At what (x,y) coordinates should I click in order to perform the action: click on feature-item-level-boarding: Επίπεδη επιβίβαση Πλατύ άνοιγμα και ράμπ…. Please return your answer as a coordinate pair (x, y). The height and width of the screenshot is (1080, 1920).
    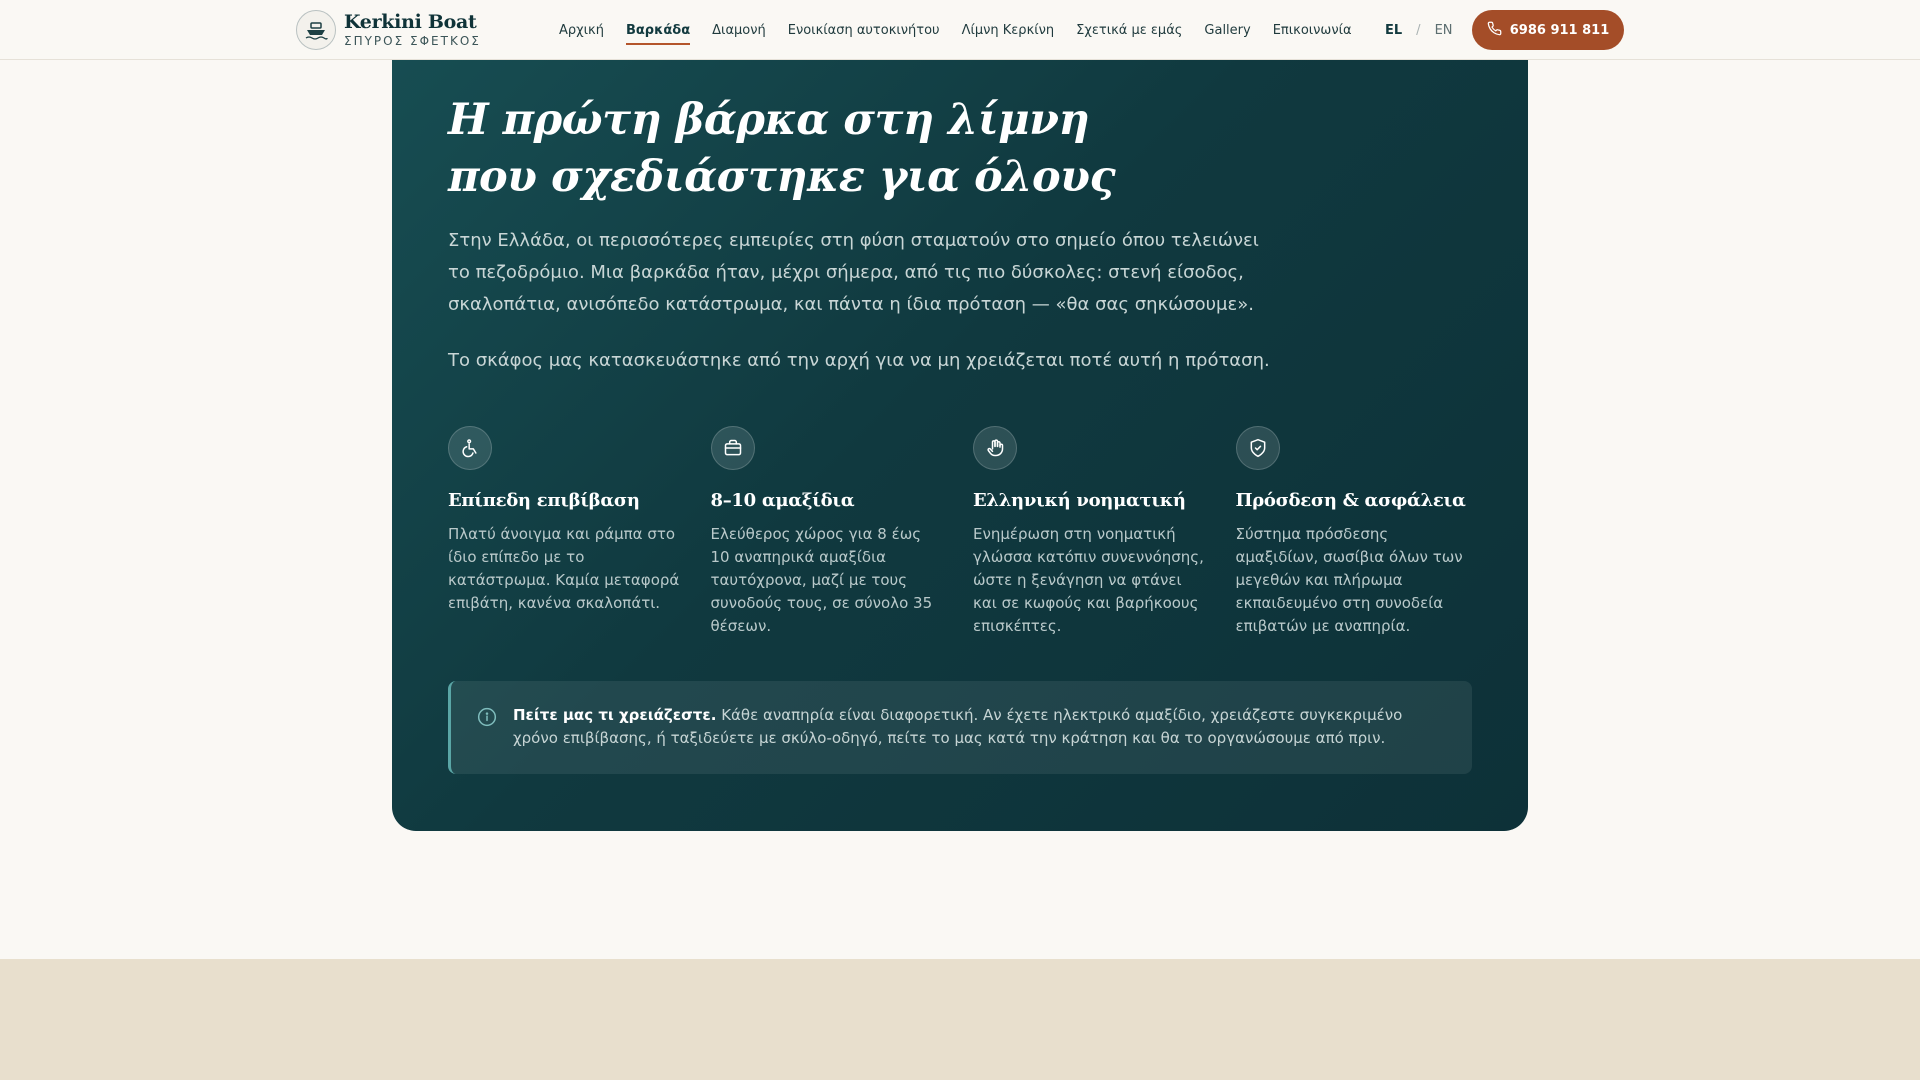
    Looking at the image, I should click on (579, 532).